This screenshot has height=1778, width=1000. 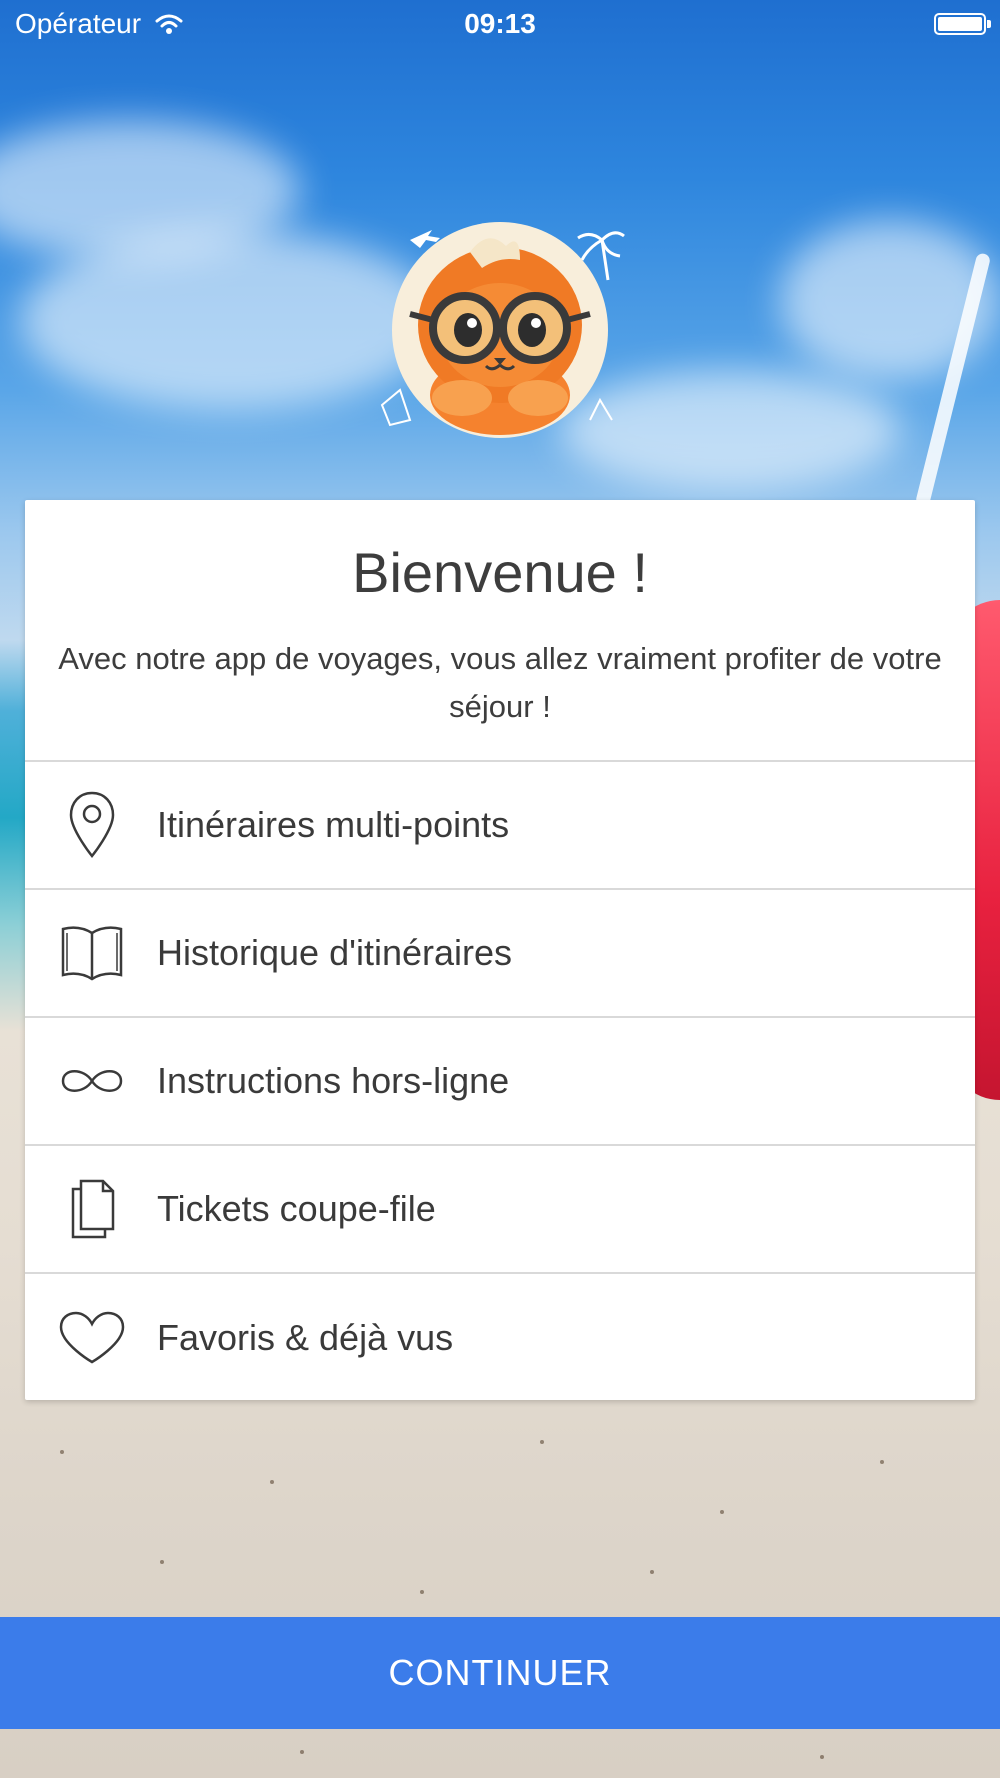 I want to click on feature-label: Tickets coupe-file, so click(x=296, y=1208).